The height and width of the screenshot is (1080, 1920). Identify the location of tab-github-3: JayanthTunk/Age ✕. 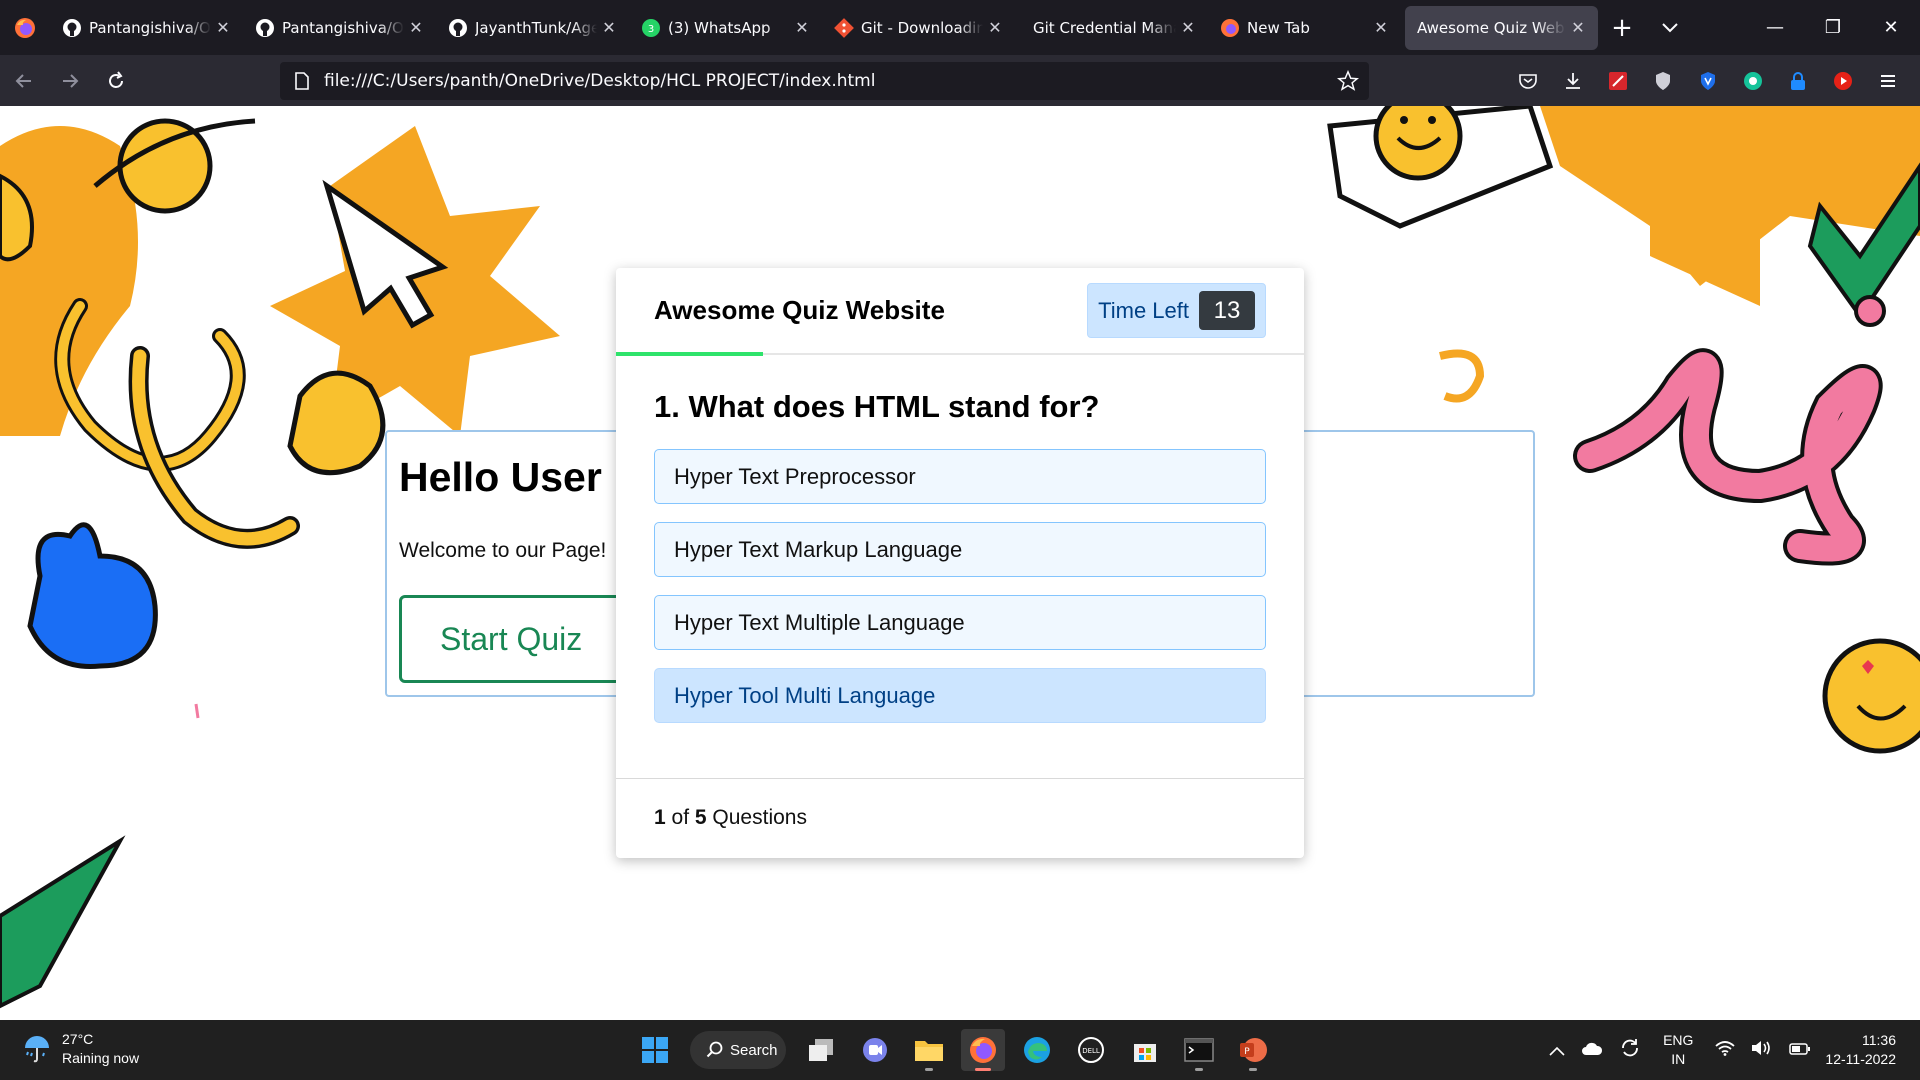
(532, 28).